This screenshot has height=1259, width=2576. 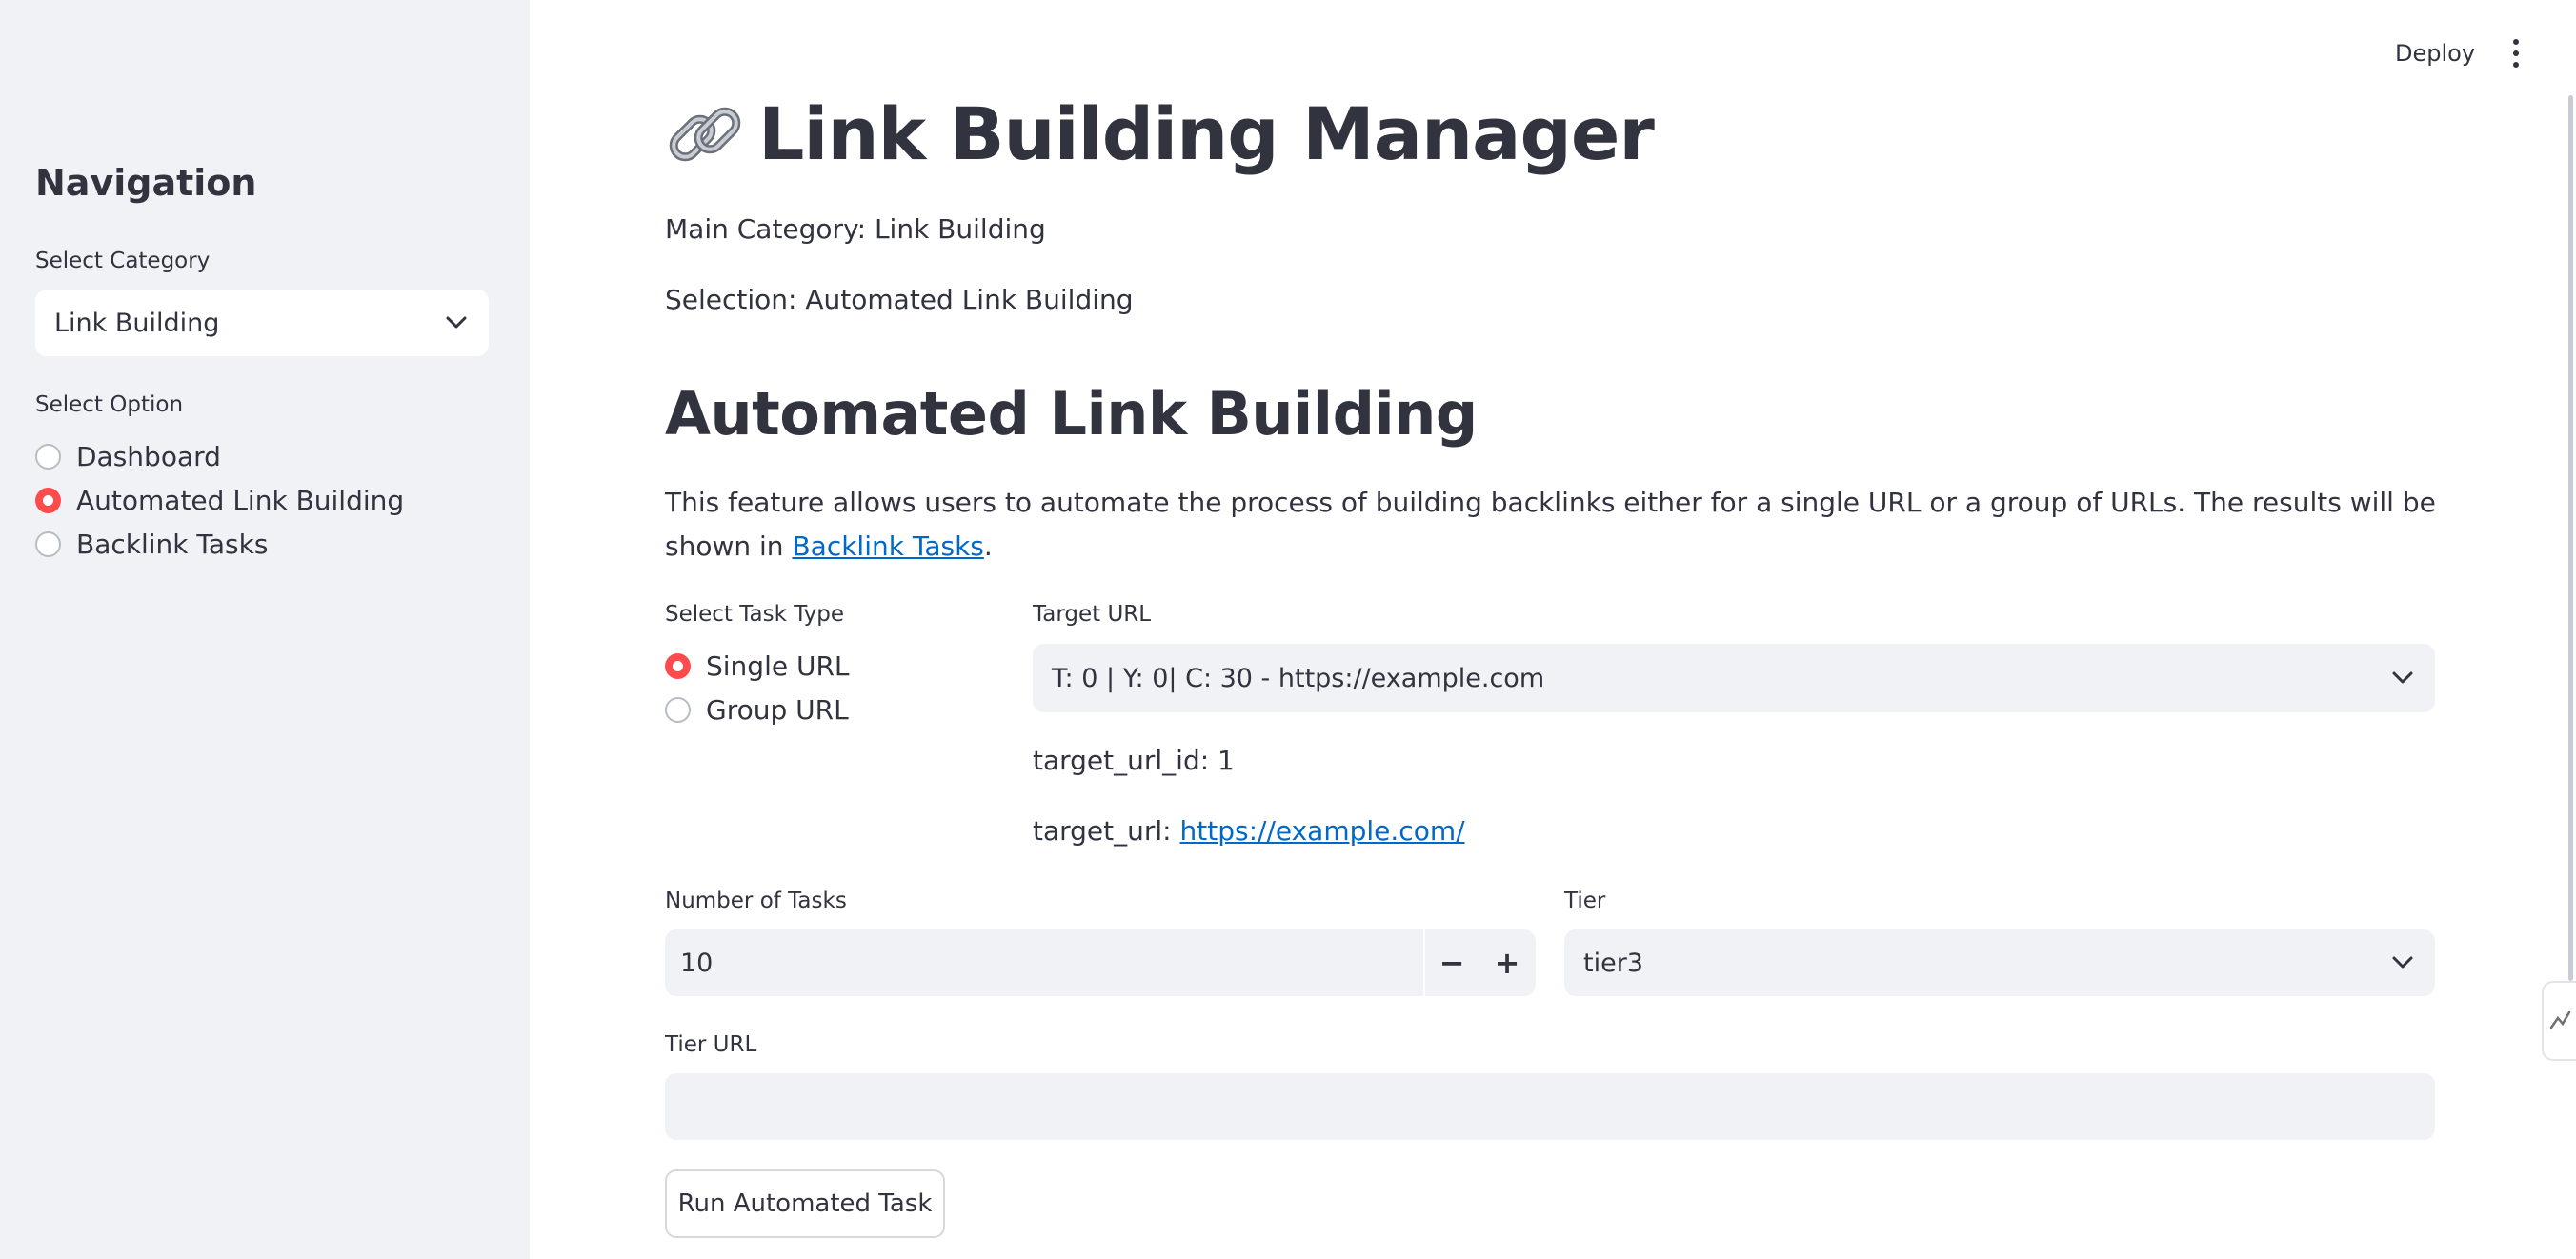 I want to click on run-automated-task-button: Run Automated Task, so click(x=805, y=1203).